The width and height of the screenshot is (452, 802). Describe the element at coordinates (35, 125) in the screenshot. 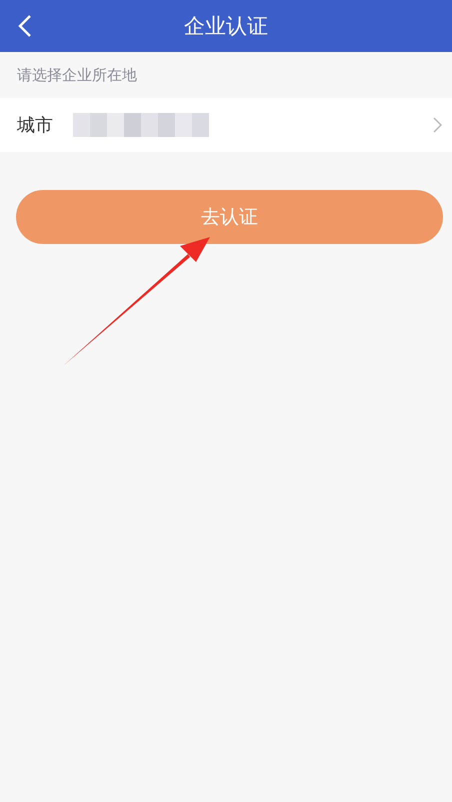

I see `city-label: 城市` at that location.